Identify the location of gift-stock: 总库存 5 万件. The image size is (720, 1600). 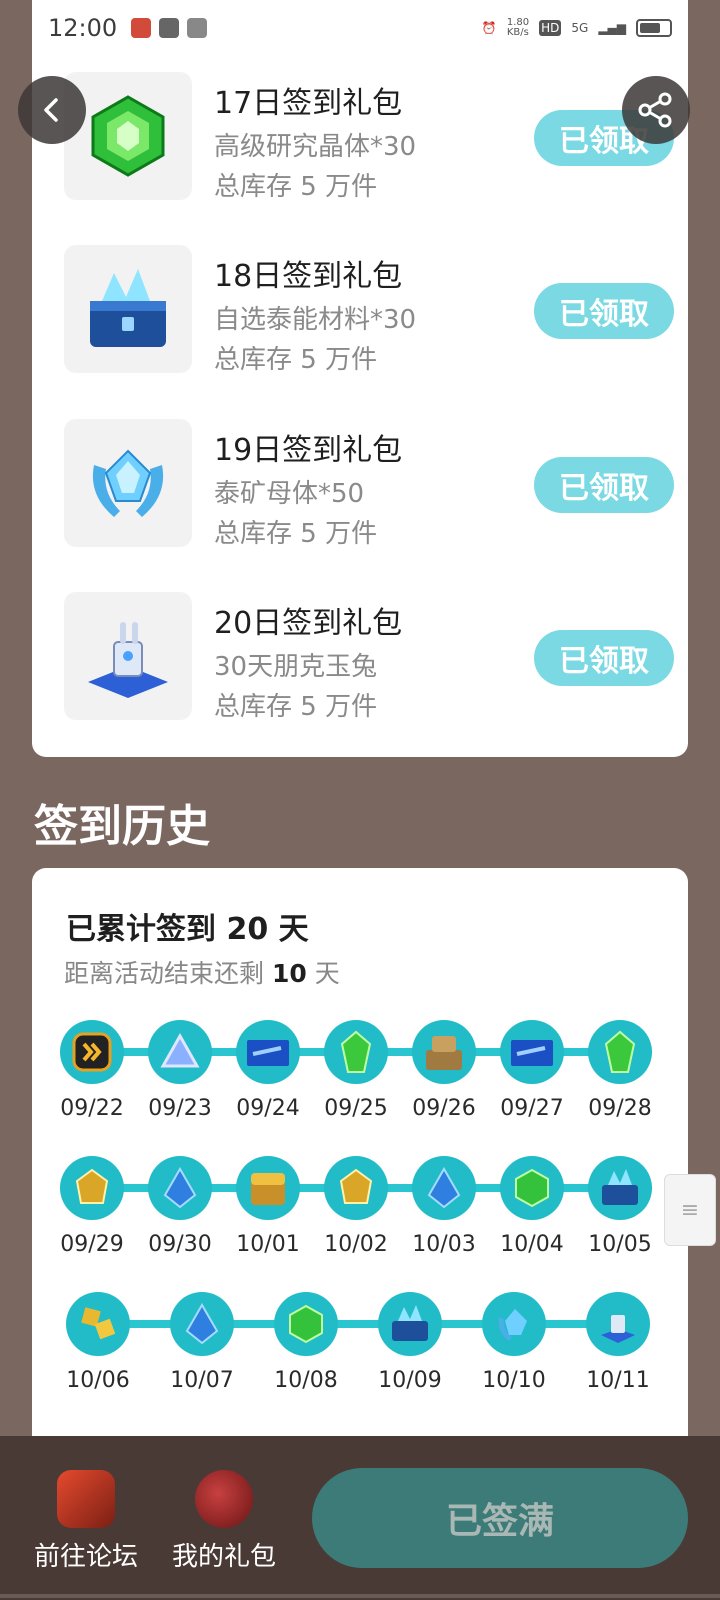
(296, 187).